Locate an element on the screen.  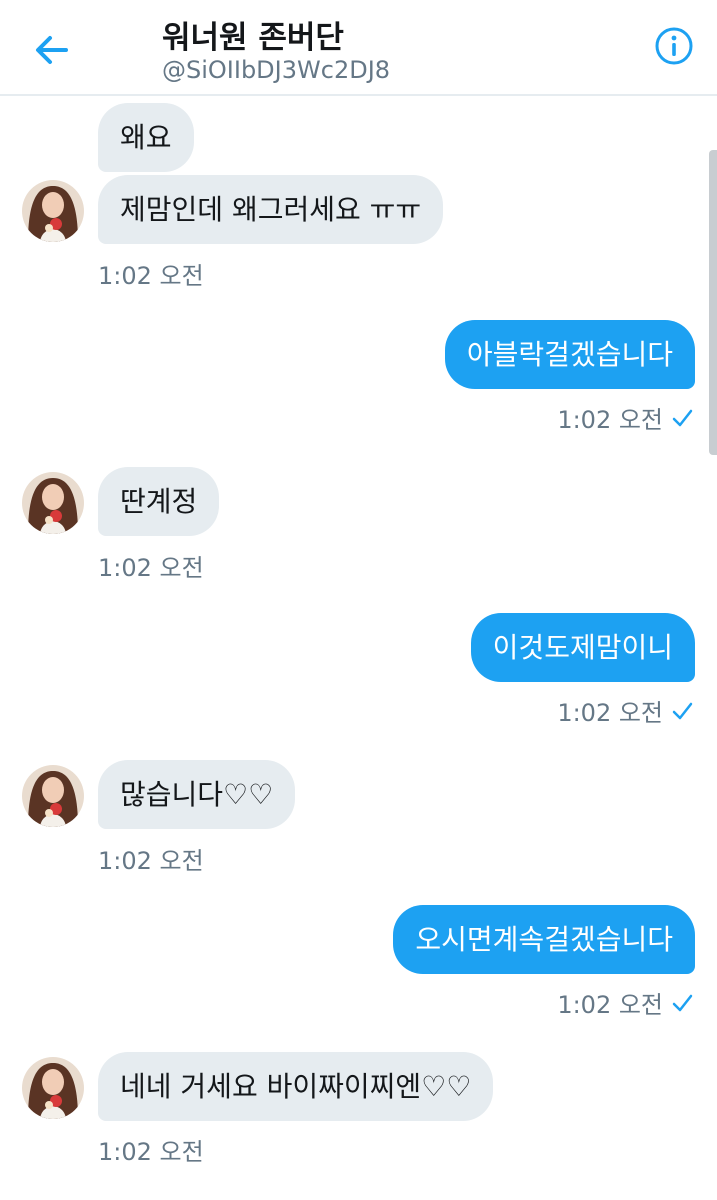
incoming-message-bubble: 딴계정 is located at coordinates (159, 501).